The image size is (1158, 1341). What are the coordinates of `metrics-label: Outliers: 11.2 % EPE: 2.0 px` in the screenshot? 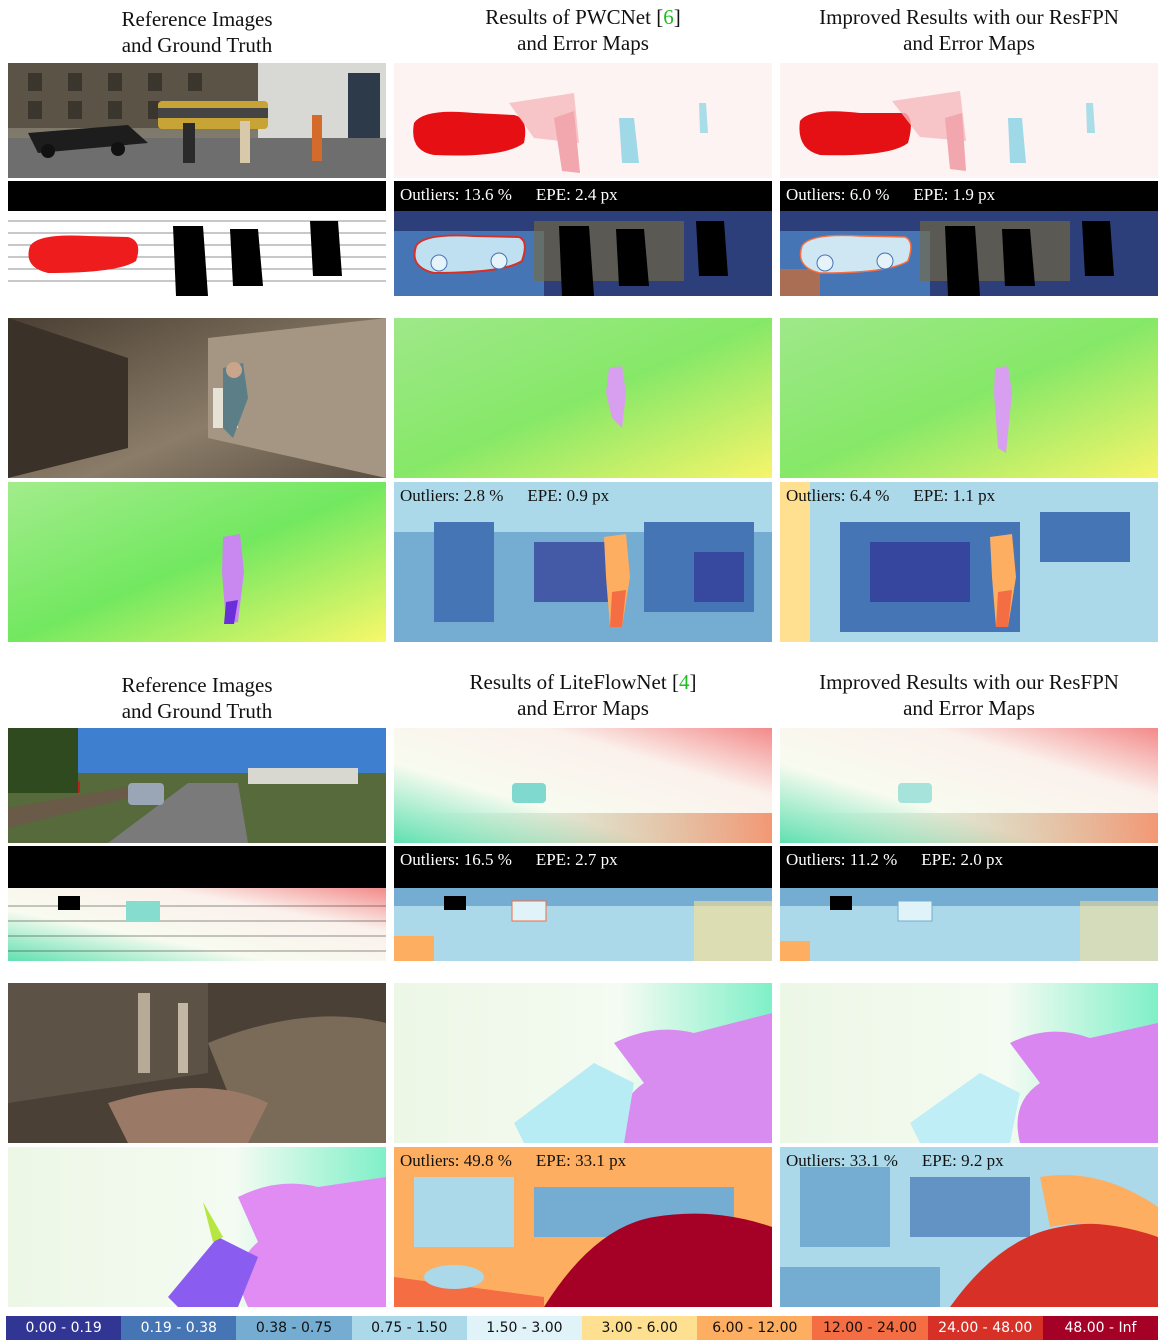 It's located at (906, 860).